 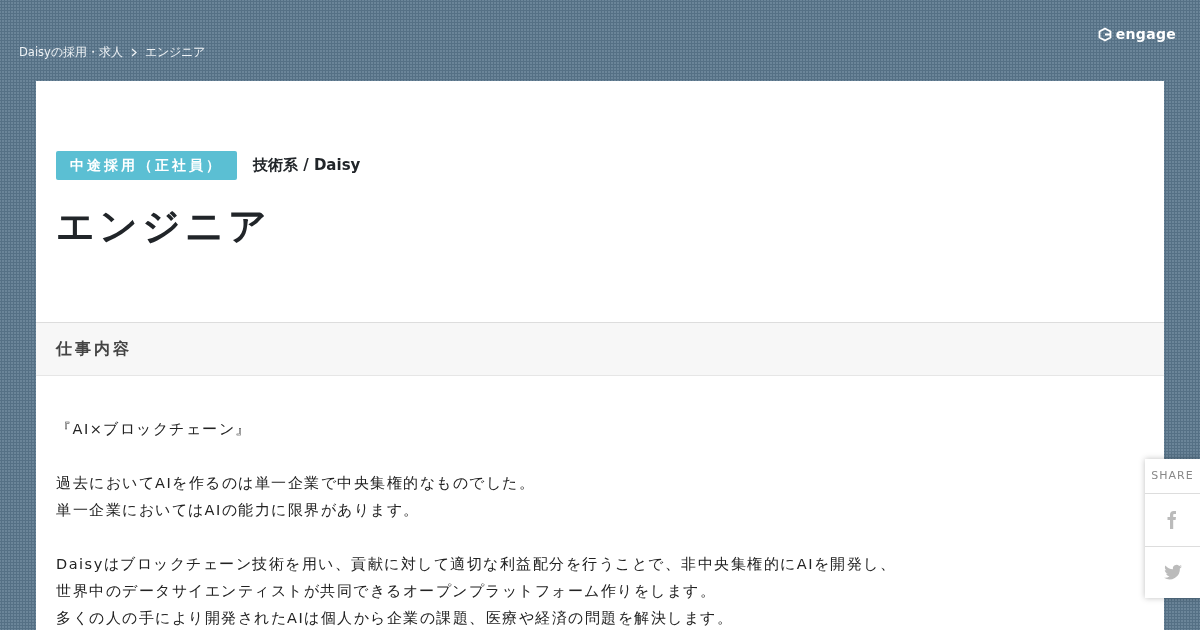 I want to click on logo-text: engage, so click(x=1145, y=34).